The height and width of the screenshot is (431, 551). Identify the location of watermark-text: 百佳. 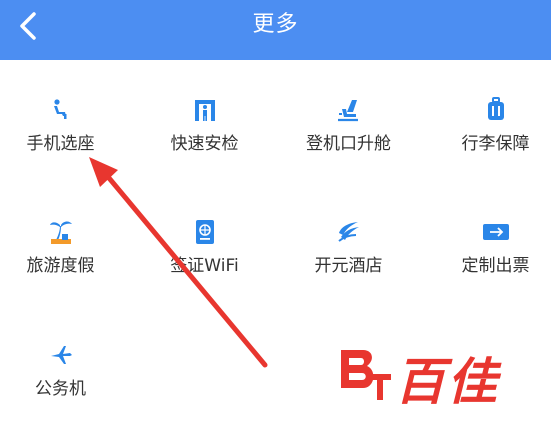
(447, 382).